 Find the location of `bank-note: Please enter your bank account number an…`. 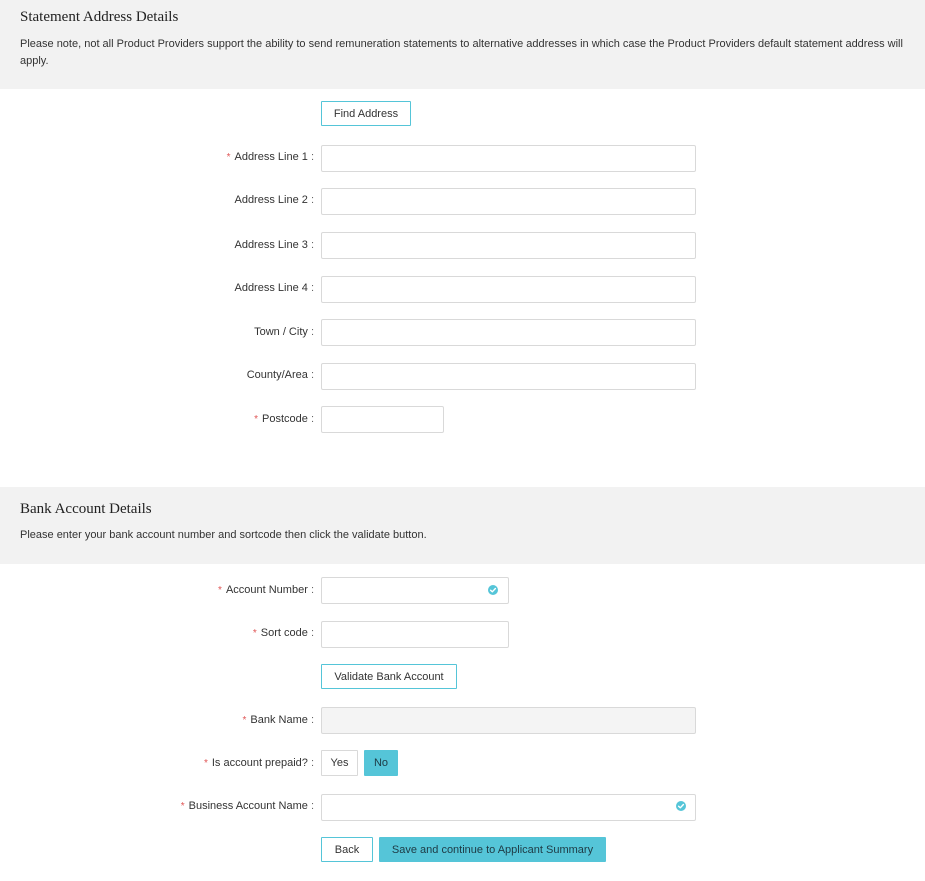

bank-note: Please enter your bank account number an… is located at coordinates (223, 535).